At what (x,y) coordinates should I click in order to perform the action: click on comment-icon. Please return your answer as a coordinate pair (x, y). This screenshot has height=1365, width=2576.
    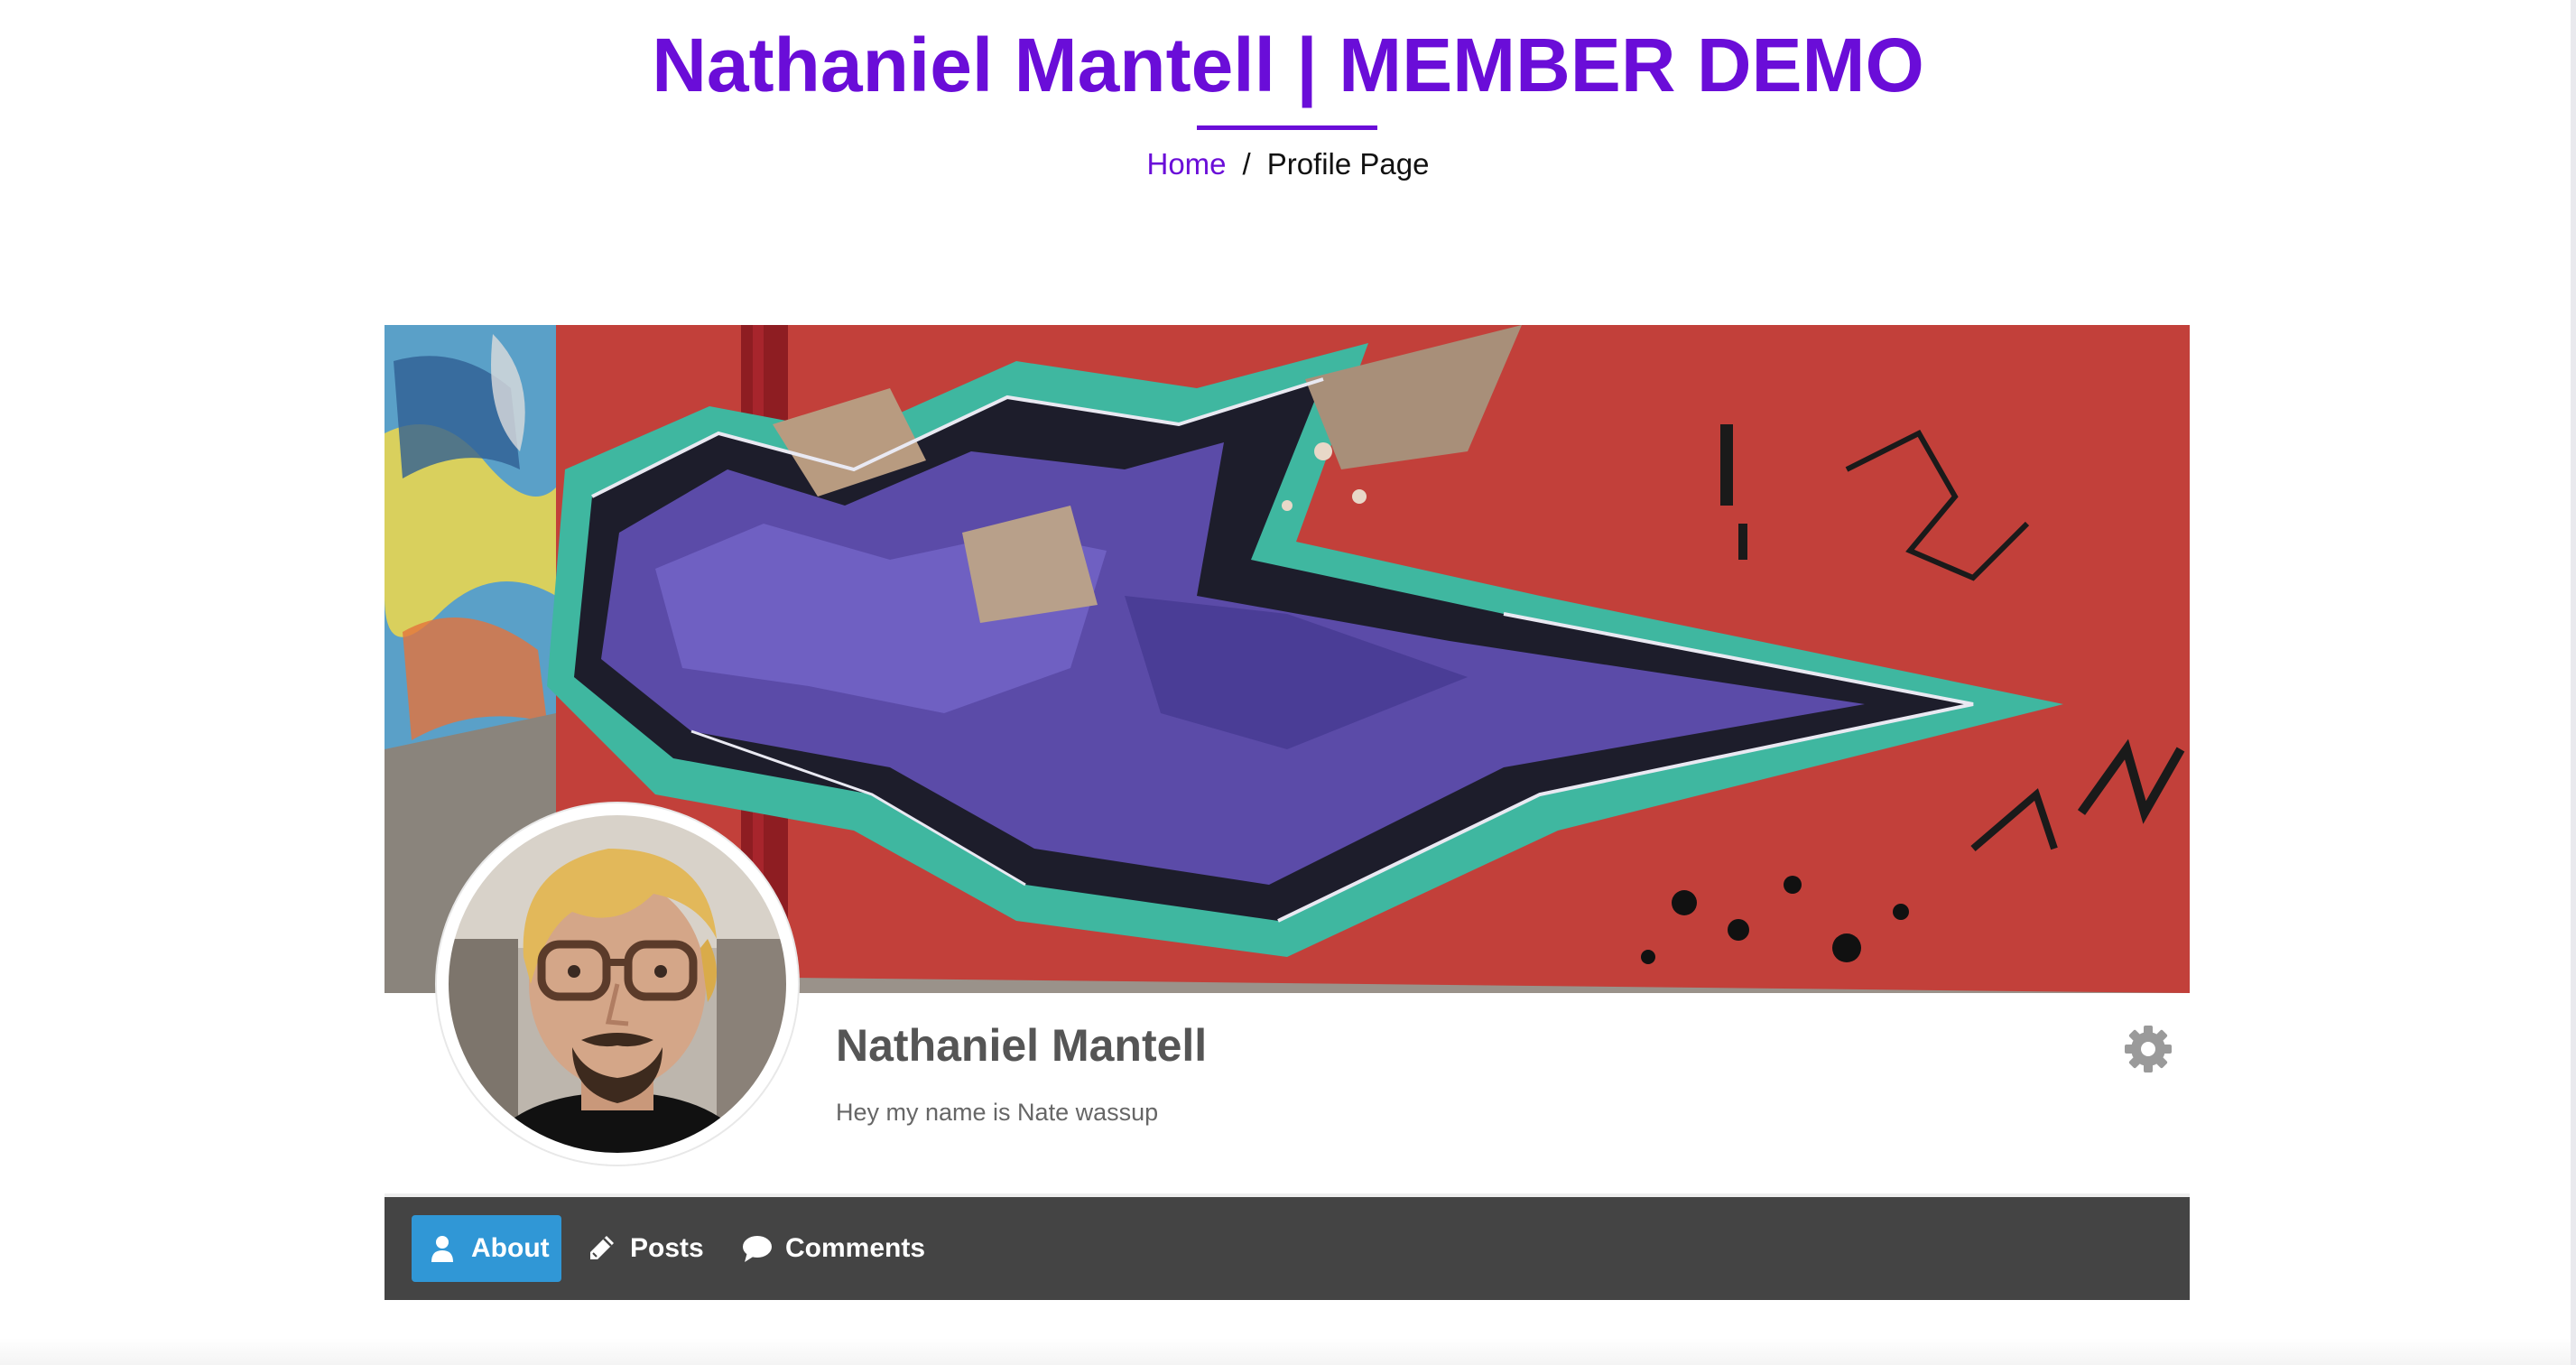
    Looking at the image, I should click on (757, 1248).